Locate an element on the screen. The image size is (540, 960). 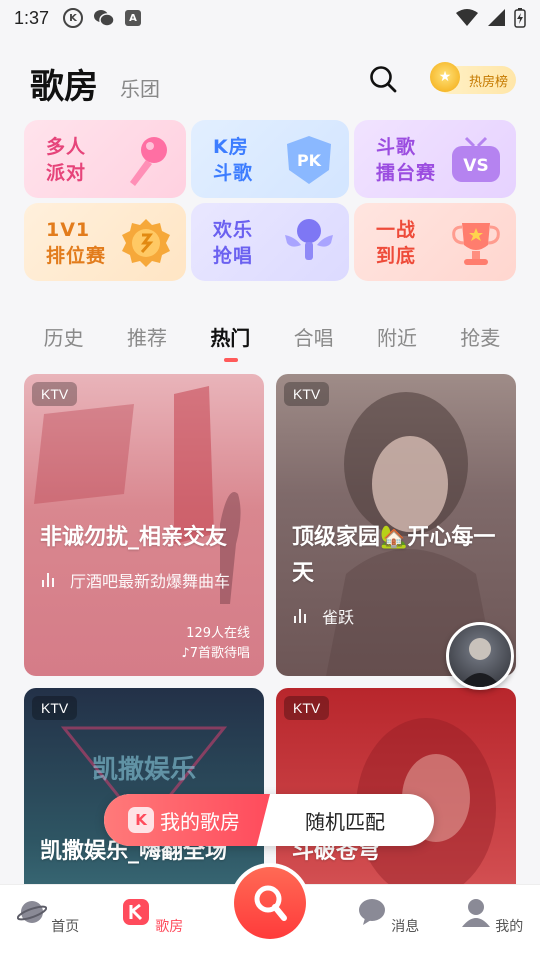
mode-label: 斗歌 擂台赛 is located at coordinates (406, 160).